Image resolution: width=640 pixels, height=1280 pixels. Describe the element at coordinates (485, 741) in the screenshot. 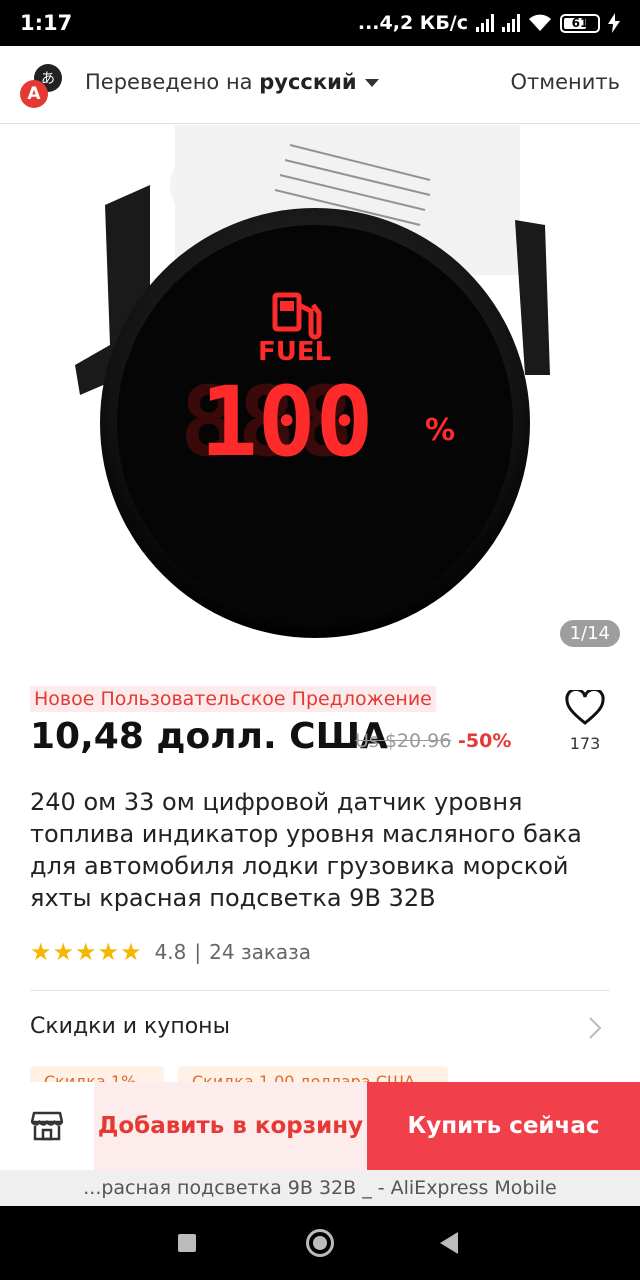

I see `discount-badge: -50%` at that location.